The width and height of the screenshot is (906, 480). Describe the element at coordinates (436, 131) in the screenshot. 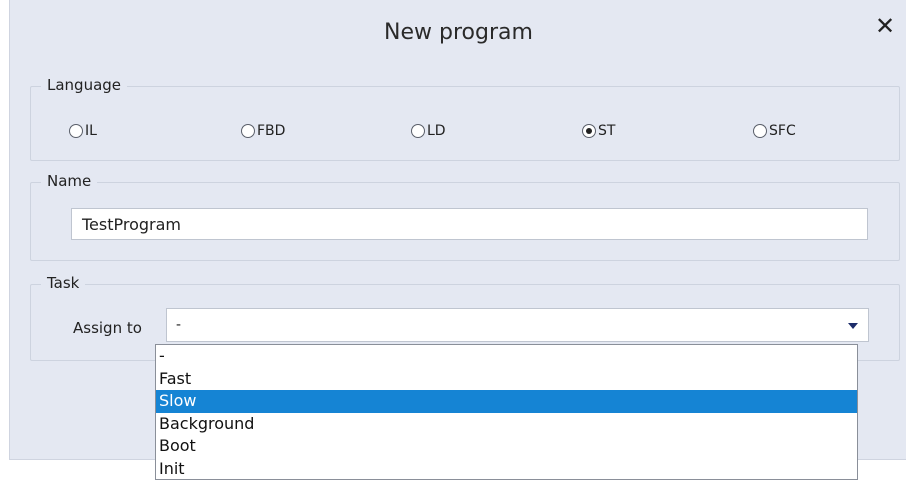

I see `radio-ld-label: LD` at that location.